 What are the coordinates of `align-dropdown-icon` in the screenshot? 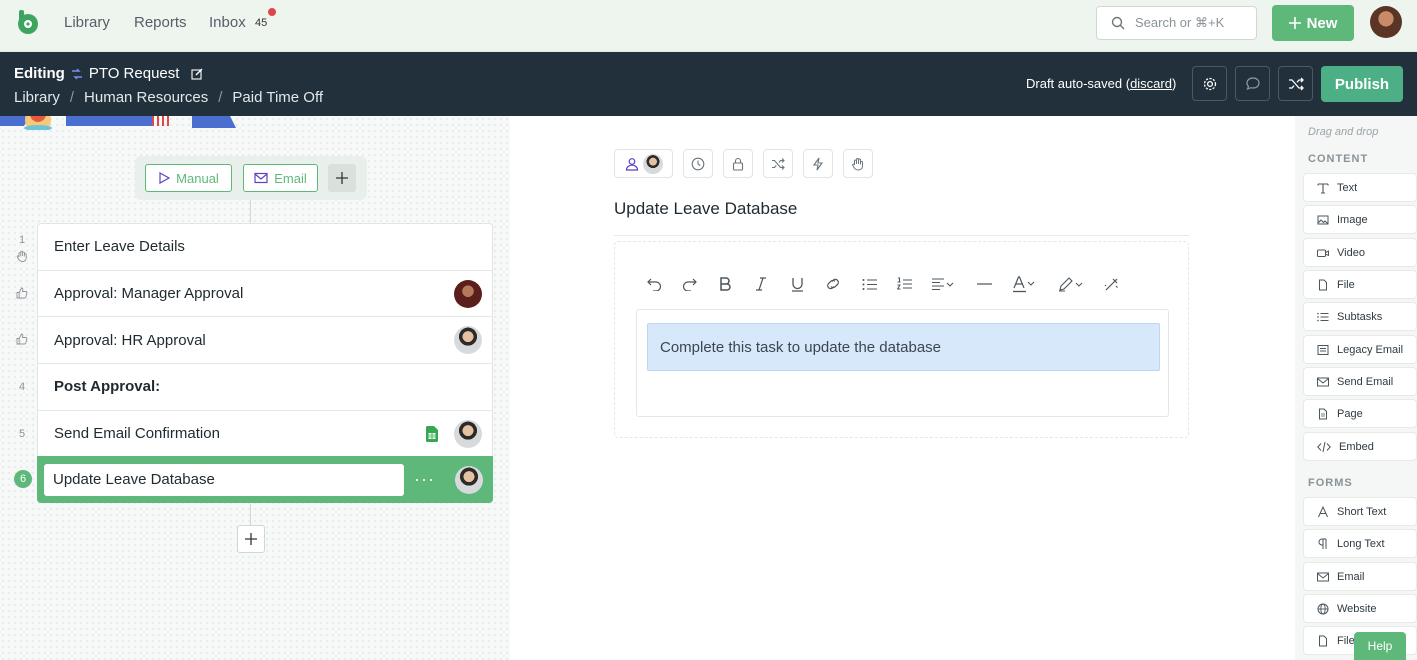 It's located at (944, 284).